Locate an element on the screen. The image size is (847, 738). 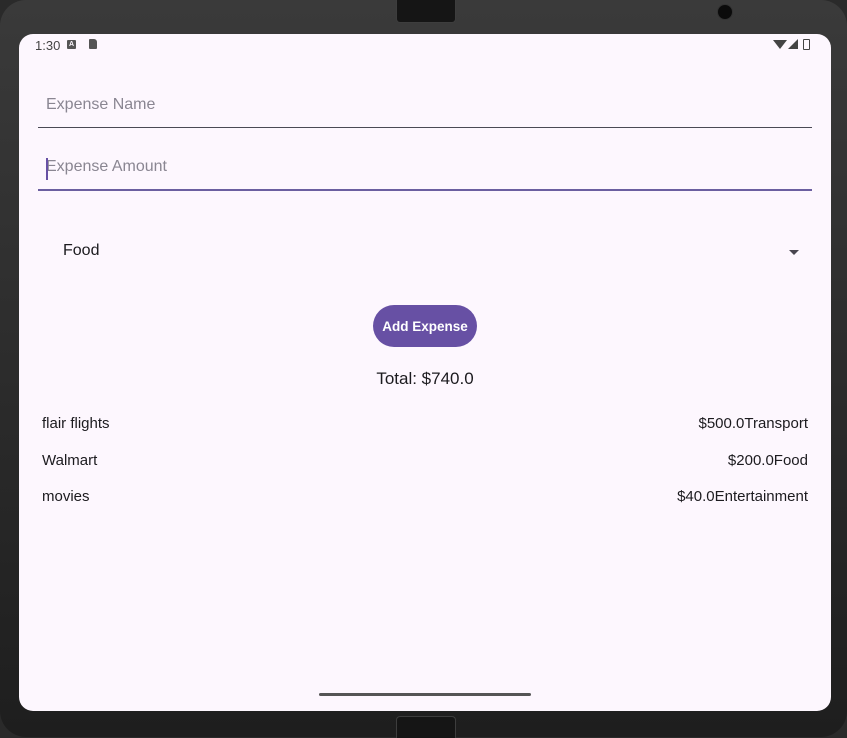
category-selected-value: Food is located at coordinates (81, 250).